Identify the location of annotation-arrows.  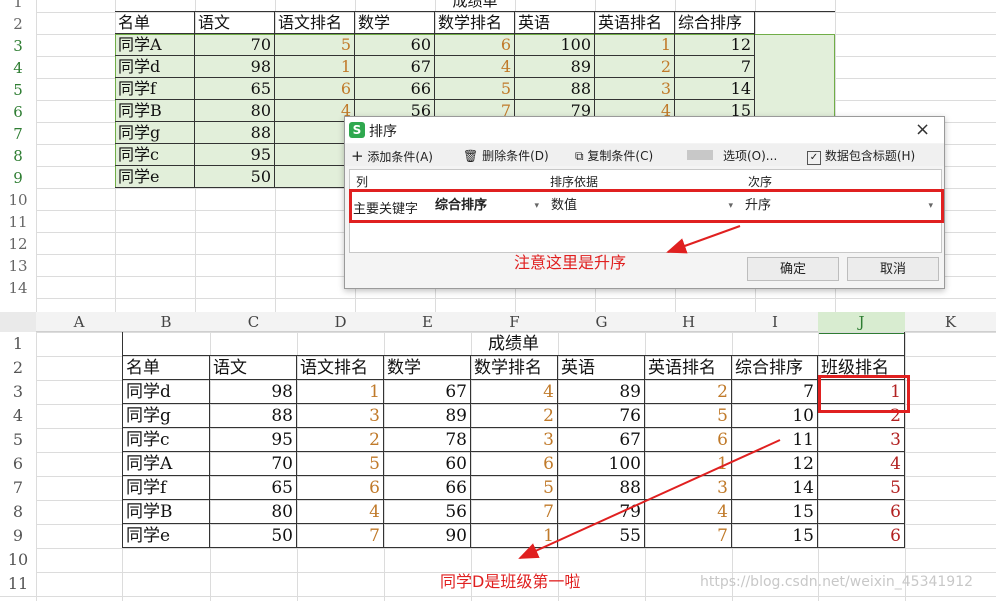
(649, 392).